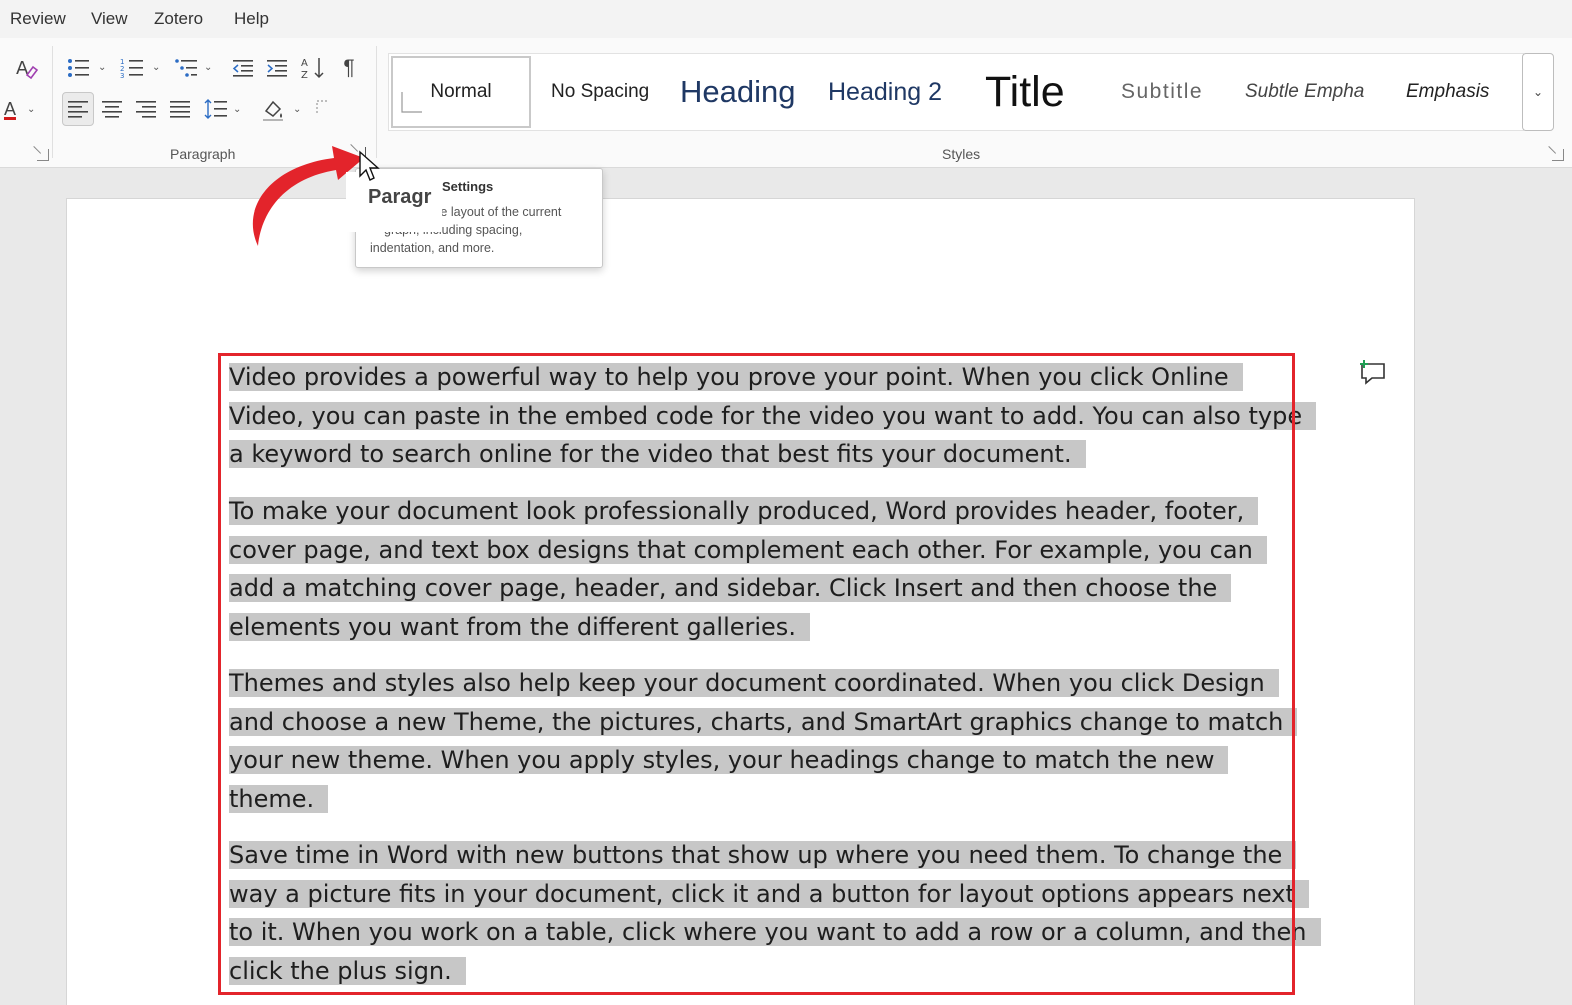  I want to click on font-color-icon: A, so click(10, 109).